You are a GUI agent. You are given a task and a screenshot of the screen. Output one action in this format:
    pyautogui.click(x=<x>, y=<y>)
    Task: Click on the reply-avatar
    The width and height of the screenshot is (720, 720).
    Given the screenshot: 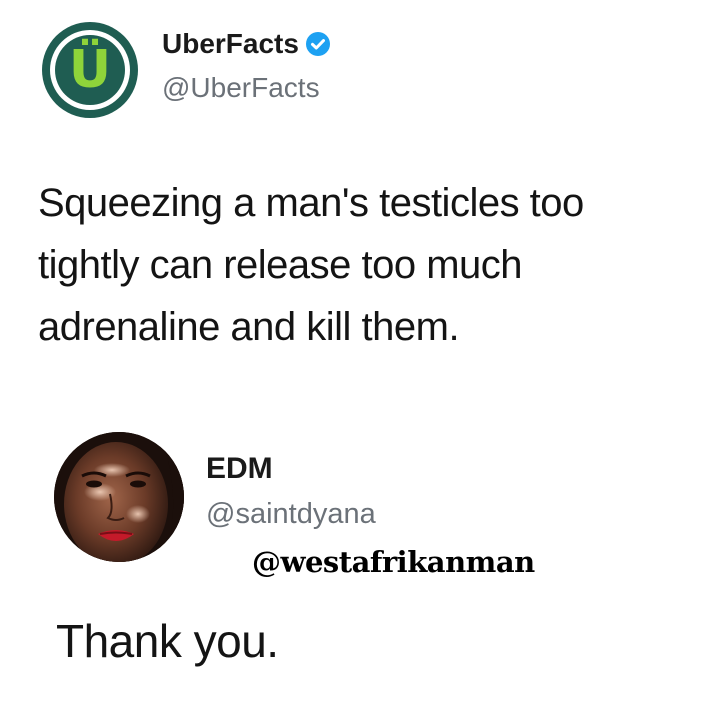 What is the action you would take?
    pyautogui.click(x=119, y=497)
    